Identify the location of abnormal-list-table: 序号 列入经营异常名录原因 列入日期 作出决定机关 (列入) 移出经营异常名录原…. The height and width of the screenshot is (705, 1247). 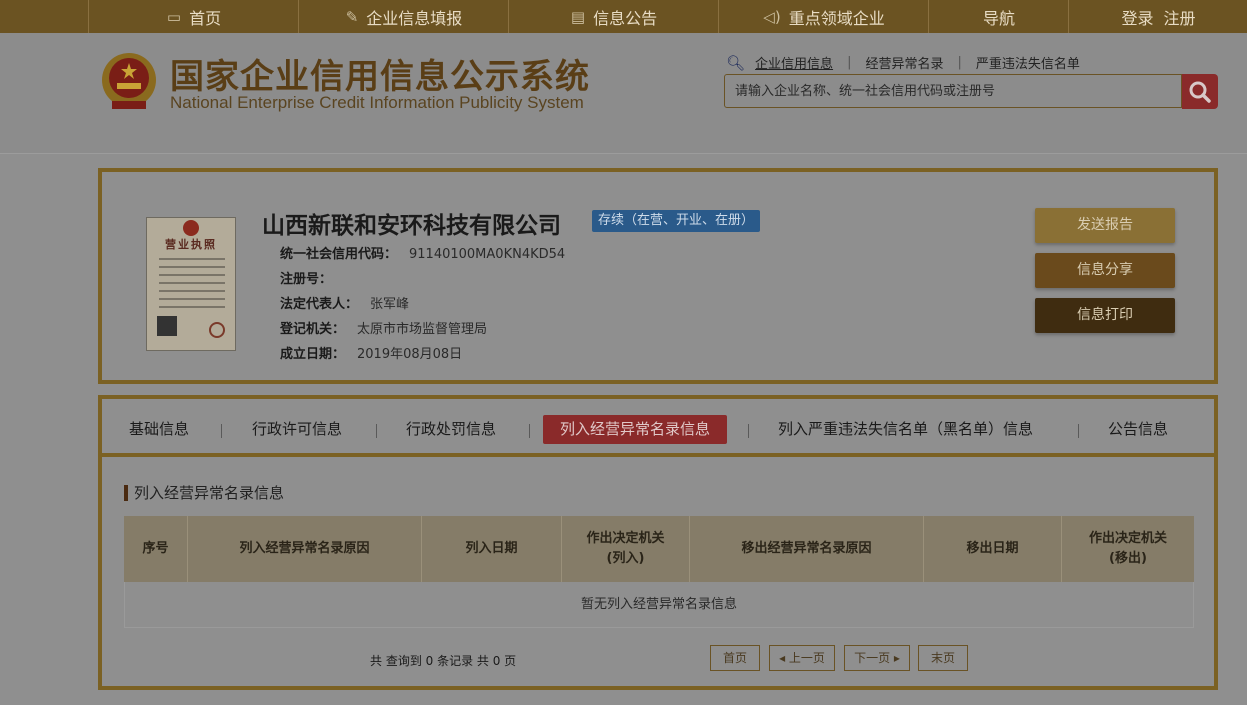
(659, 572).